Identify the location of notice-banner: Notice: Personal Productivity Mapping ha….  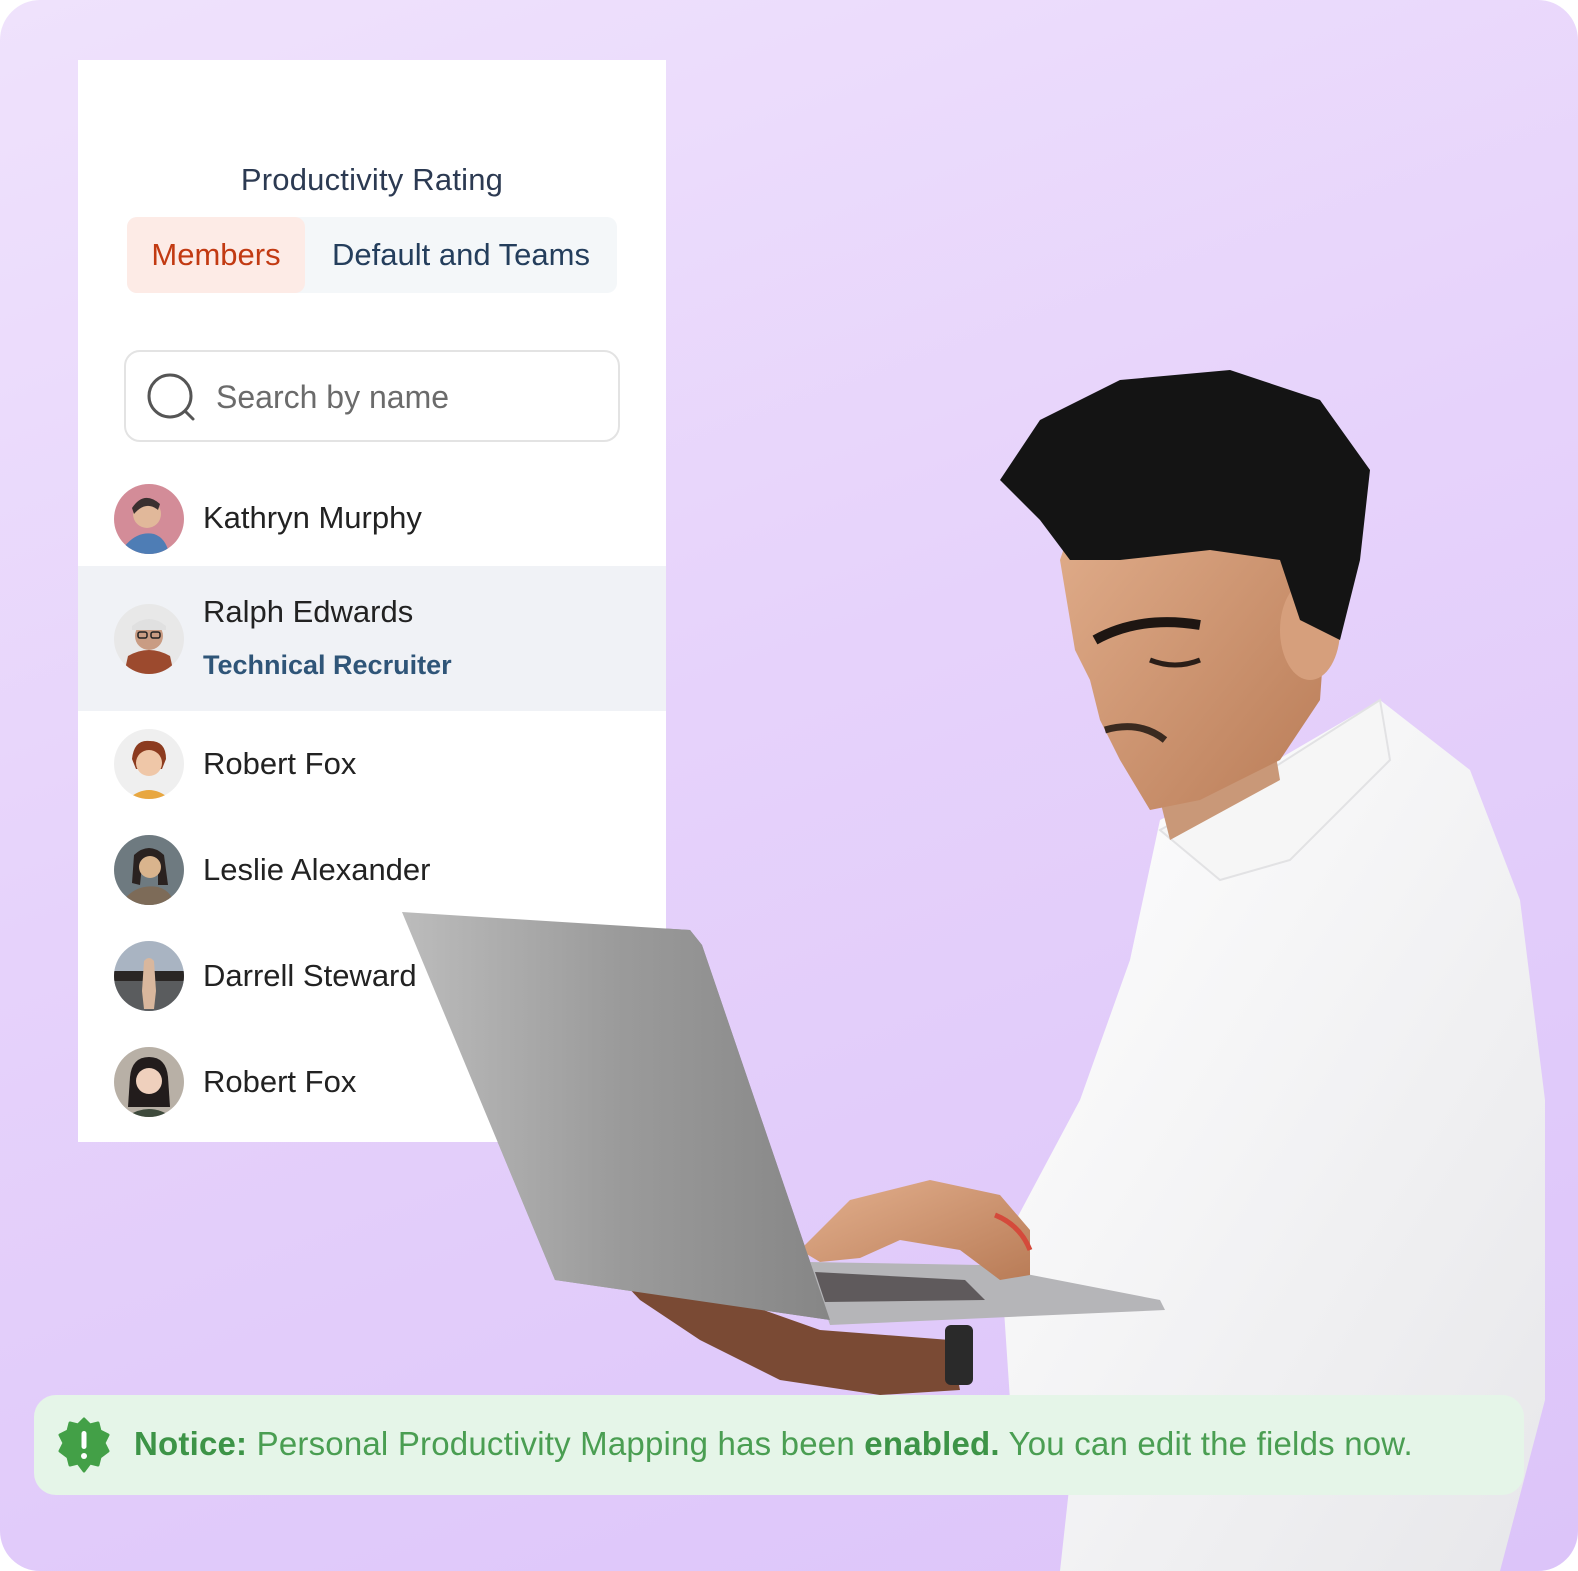
(779, 1445).